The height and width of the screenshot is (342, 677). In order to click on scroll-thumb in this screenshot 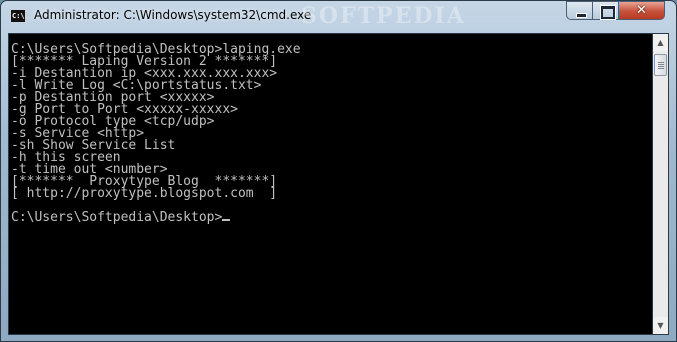, I will do `click(660, 65)`.